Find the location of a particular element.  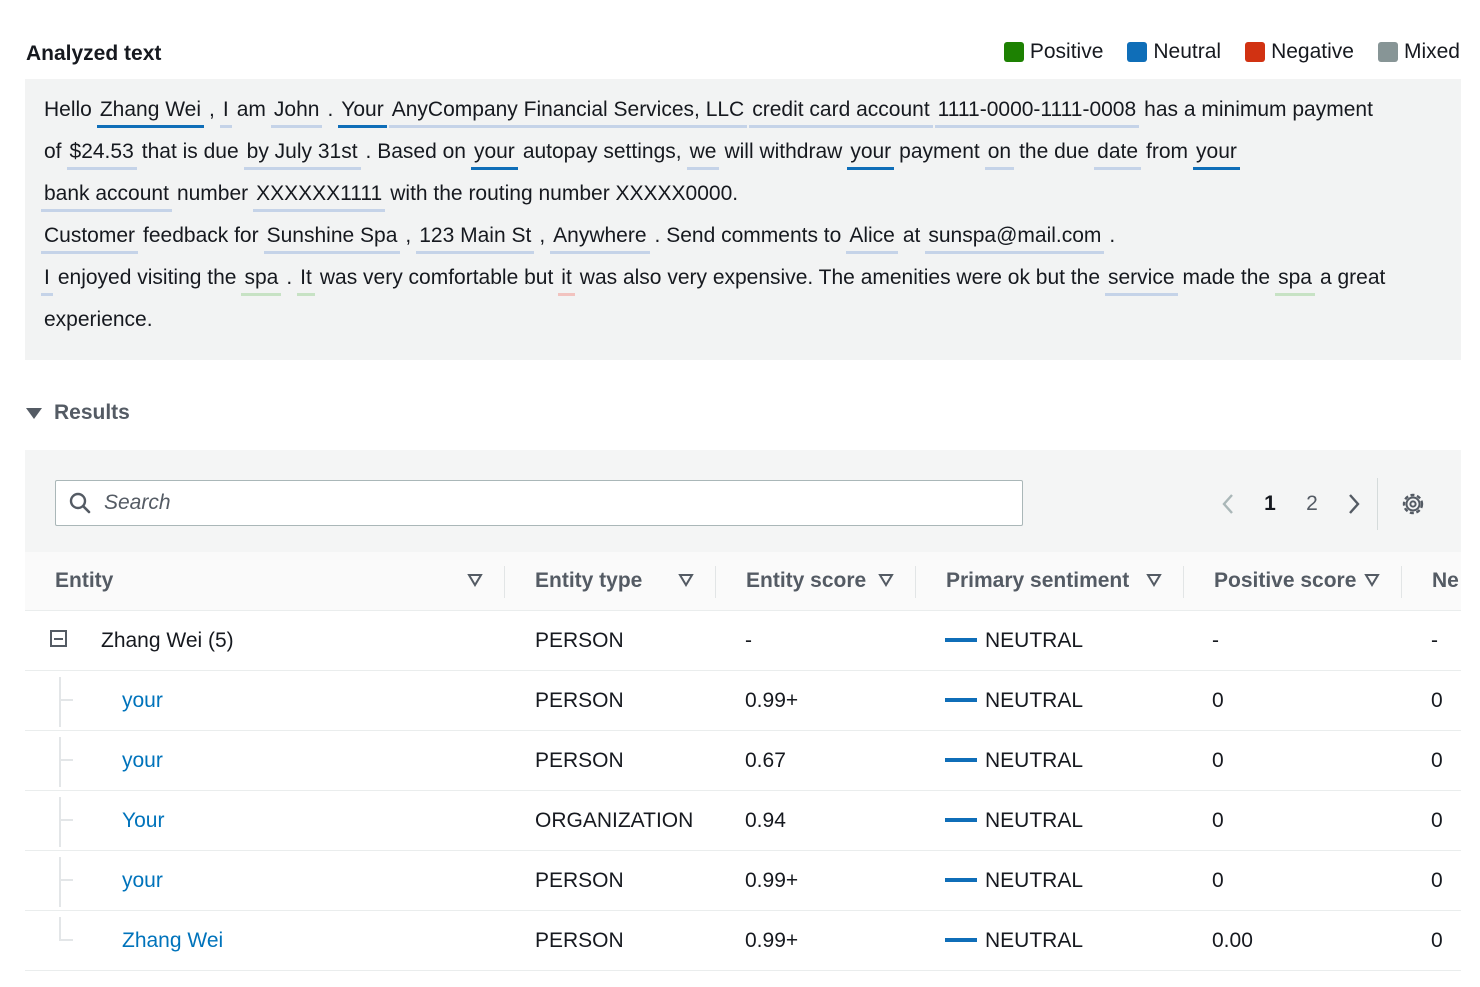

results-label: Results is located at coordinates (92, 412).